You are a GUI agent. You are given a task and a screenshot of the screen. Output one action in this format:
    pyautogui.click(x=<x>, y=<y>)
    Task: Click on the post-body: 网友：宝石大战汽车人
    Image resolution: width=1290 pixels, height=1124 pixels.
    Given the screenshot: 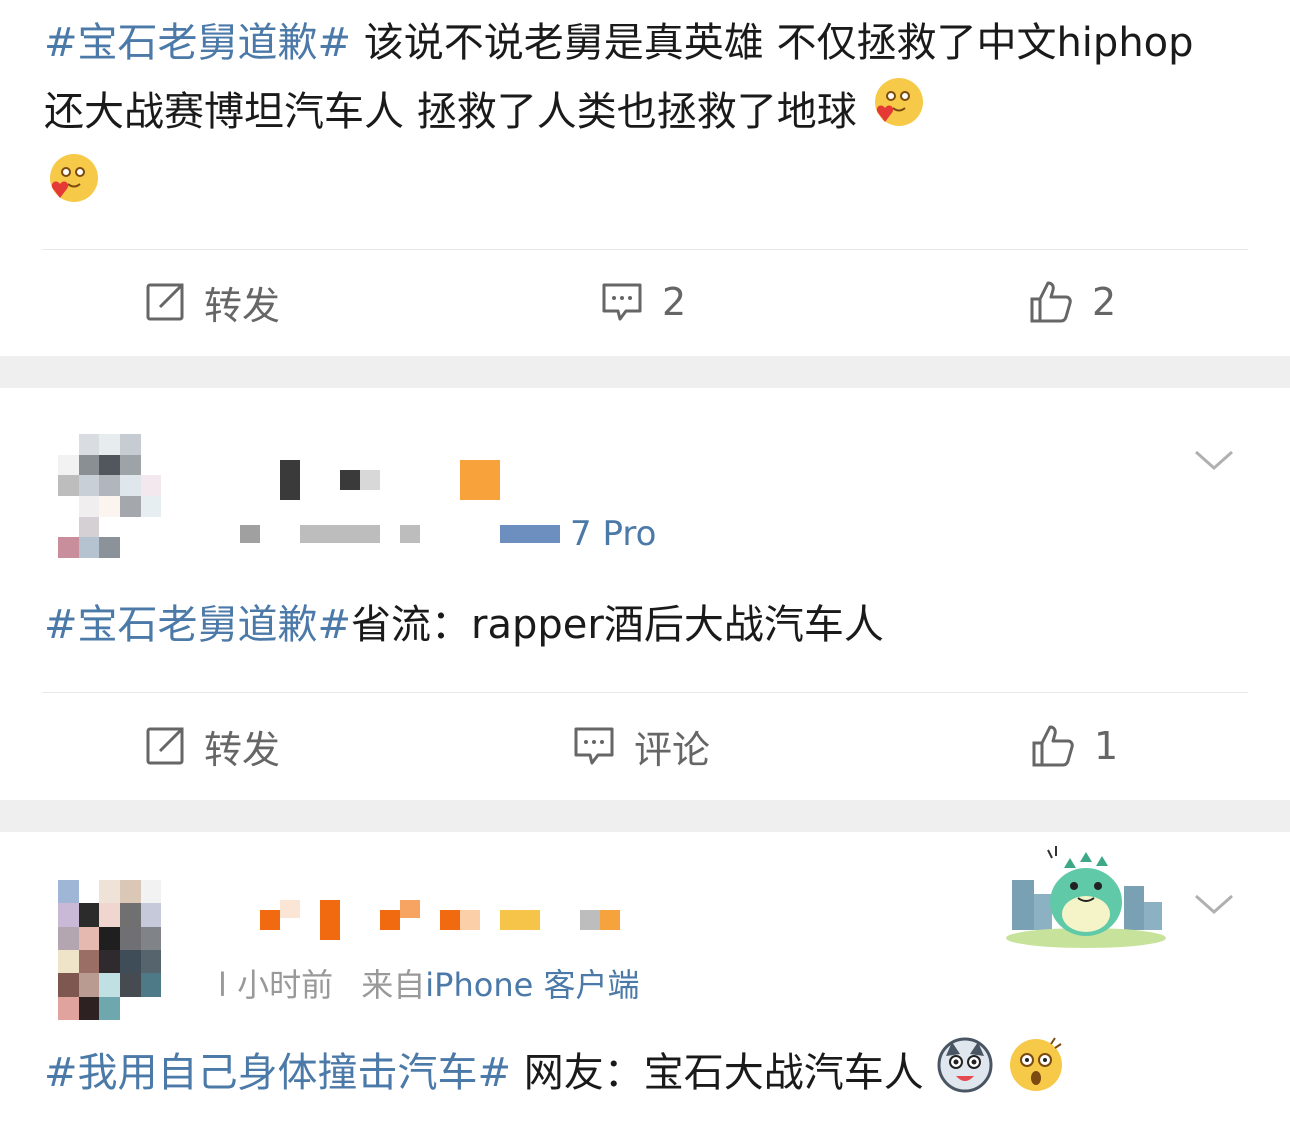 What is the action you would take?
    pyautogui.click(x=717, y=1073)
    